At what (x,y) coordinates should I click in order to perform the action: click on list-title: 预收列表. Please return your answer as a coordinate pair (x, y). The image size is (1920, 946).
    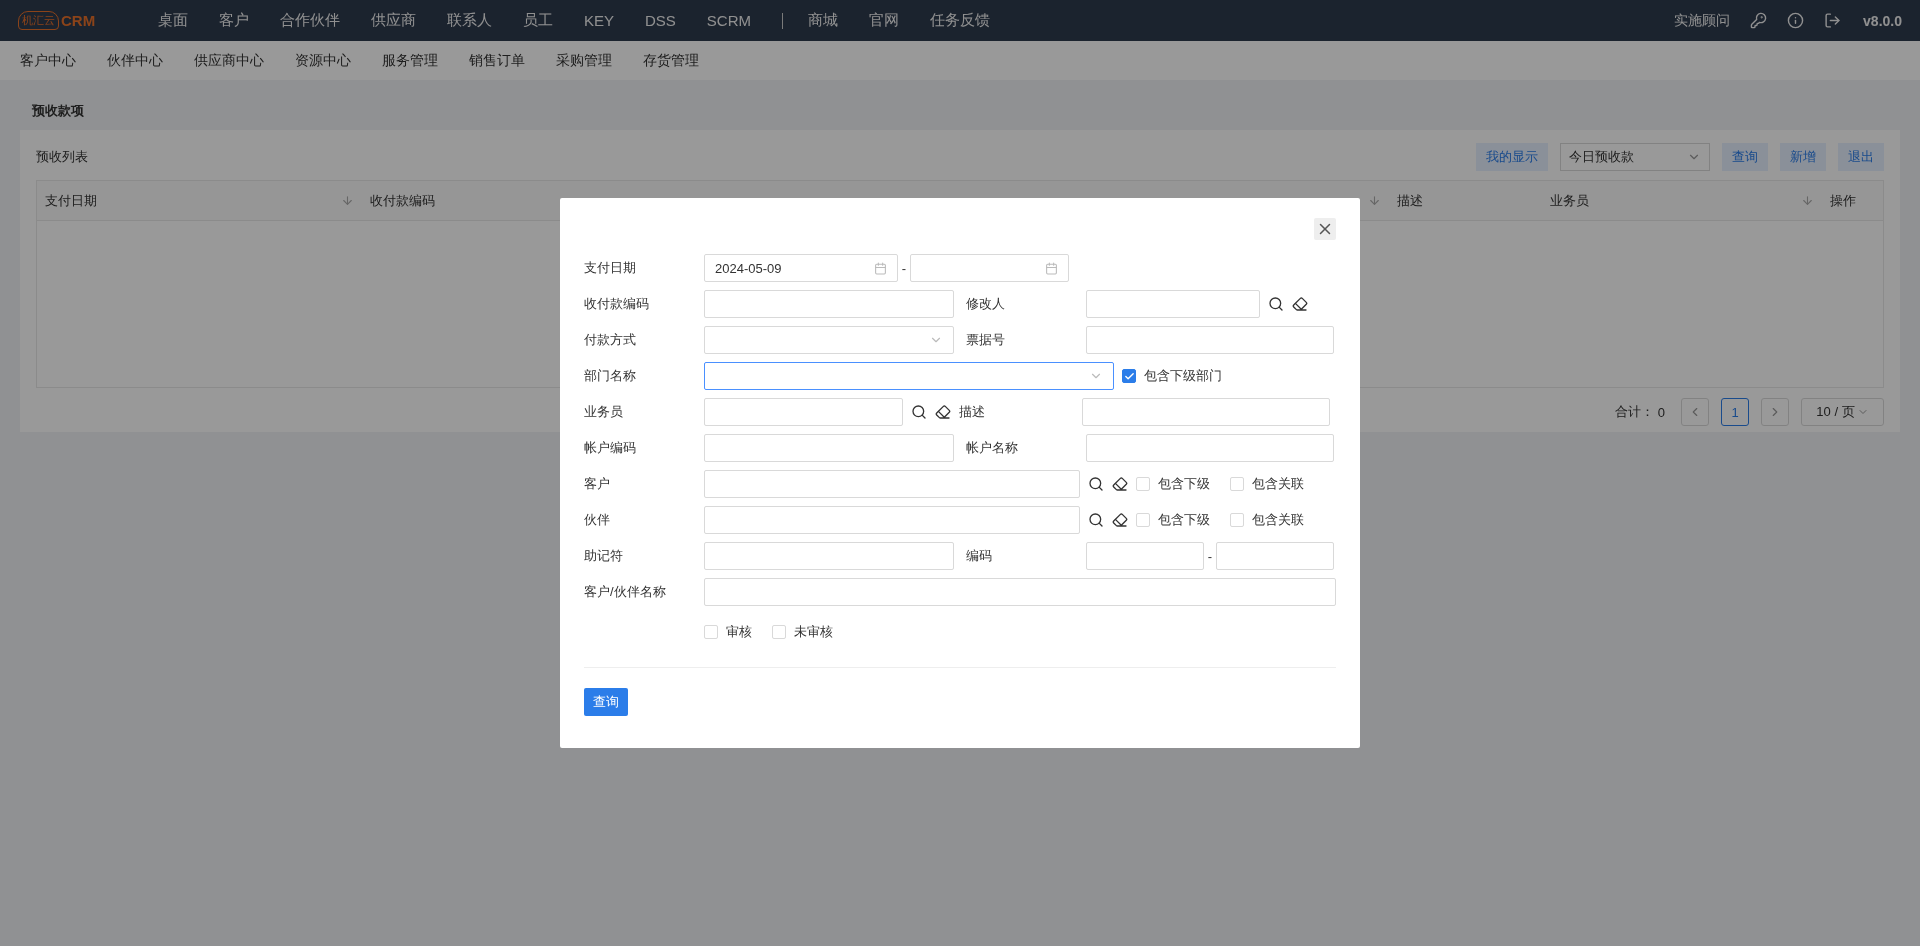
    Looking at the image, I should click on (62, 157).